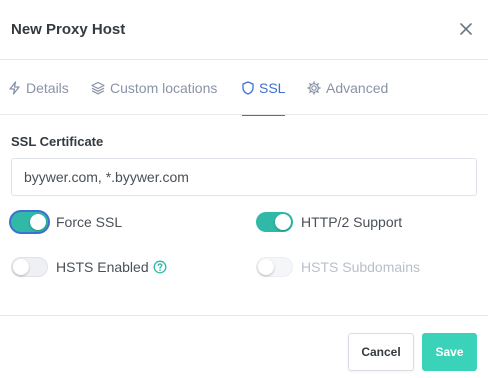 The height and width of the screenshot is (378, 488). I want to click on force-ssl-toggle: Force SSL, so click(66, 222).